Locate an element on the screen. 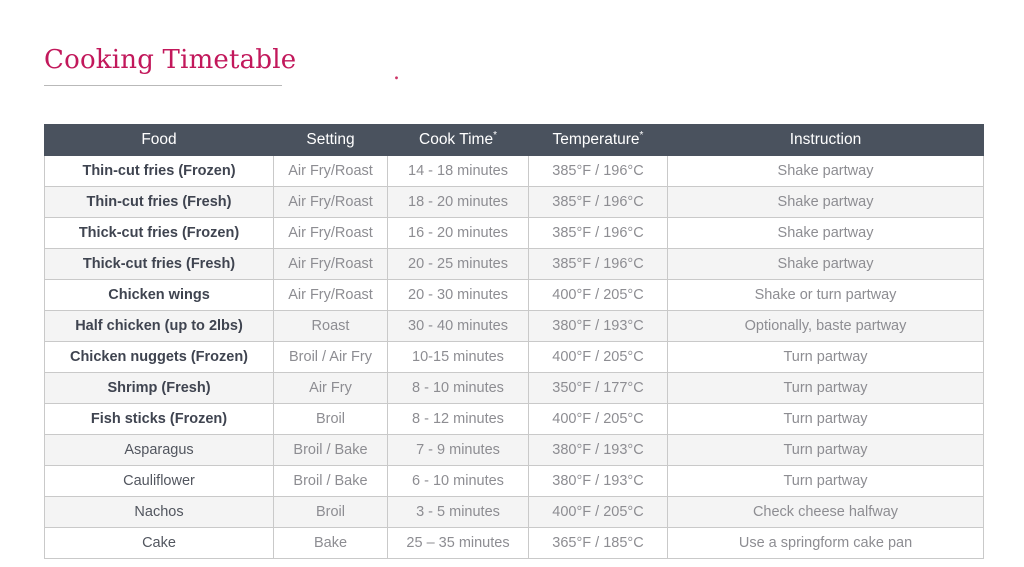  food-cell: Half chicken (up to 2lbs) is located at coordinates (159, 326).